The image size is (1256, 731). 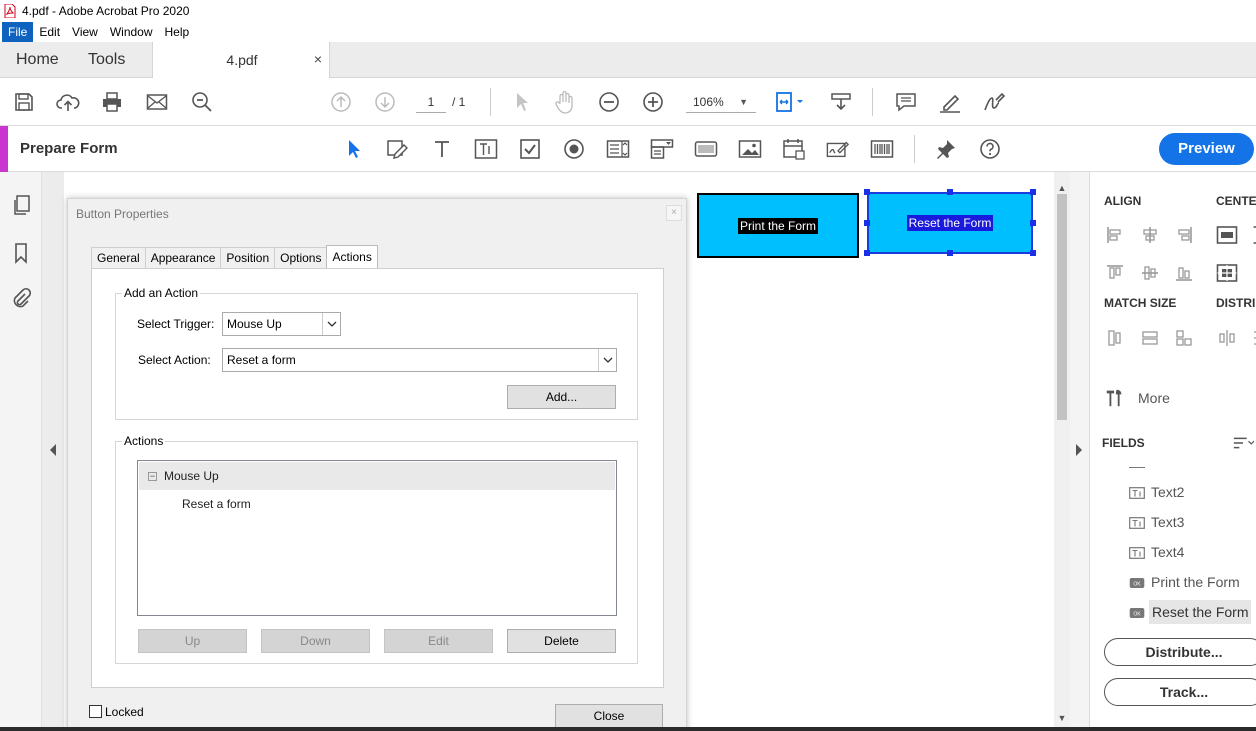 I want to click on center-horizontal-icon, so click(x=1227, y=235).